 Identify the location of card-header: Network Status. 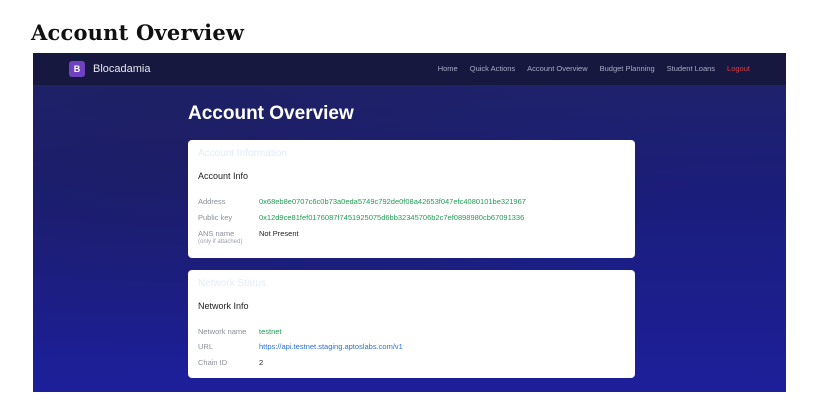
(232, 283).